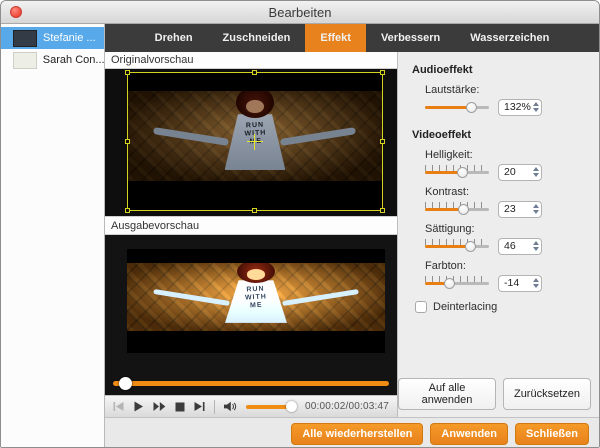 The height and width of the screenshot is (448, 600). I want to click on shirt-text: RUN WITH ME, so click(256, 297).